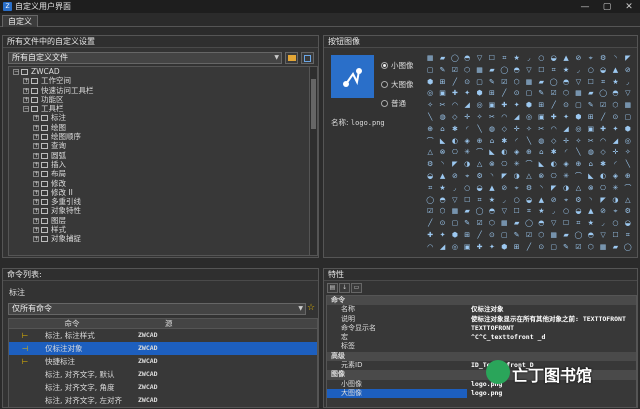 Image resolution: width=640 pixels, height=409 pixels. Describe the element at coordinates (591, 59) in the screenshot. I see `button-image-cell: ⌖` at that location.